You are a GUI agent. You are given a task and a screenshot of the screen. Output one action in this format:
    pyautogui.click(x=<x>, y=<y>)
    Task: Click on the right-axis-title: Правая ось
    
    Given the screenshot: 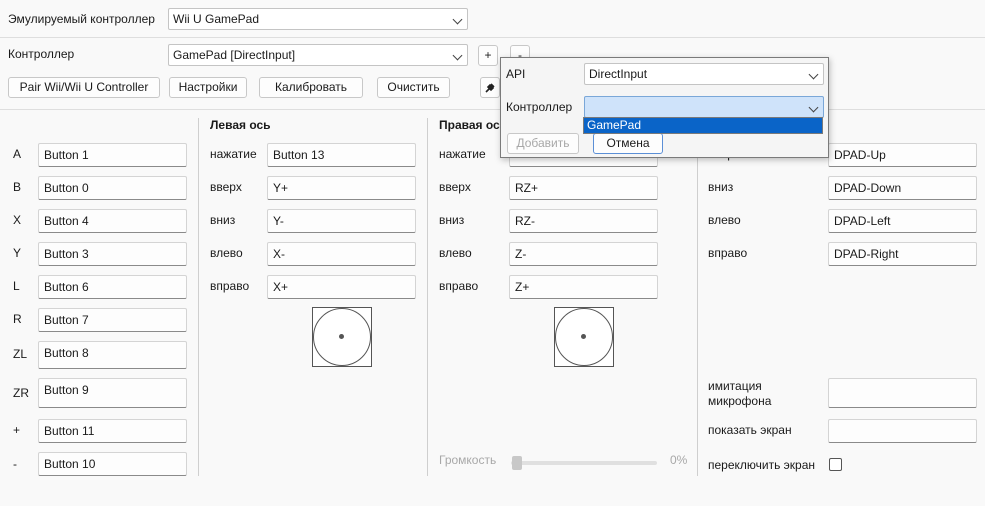 What is the action you would take?
    pyautogui.click(x=473, y=125)
    